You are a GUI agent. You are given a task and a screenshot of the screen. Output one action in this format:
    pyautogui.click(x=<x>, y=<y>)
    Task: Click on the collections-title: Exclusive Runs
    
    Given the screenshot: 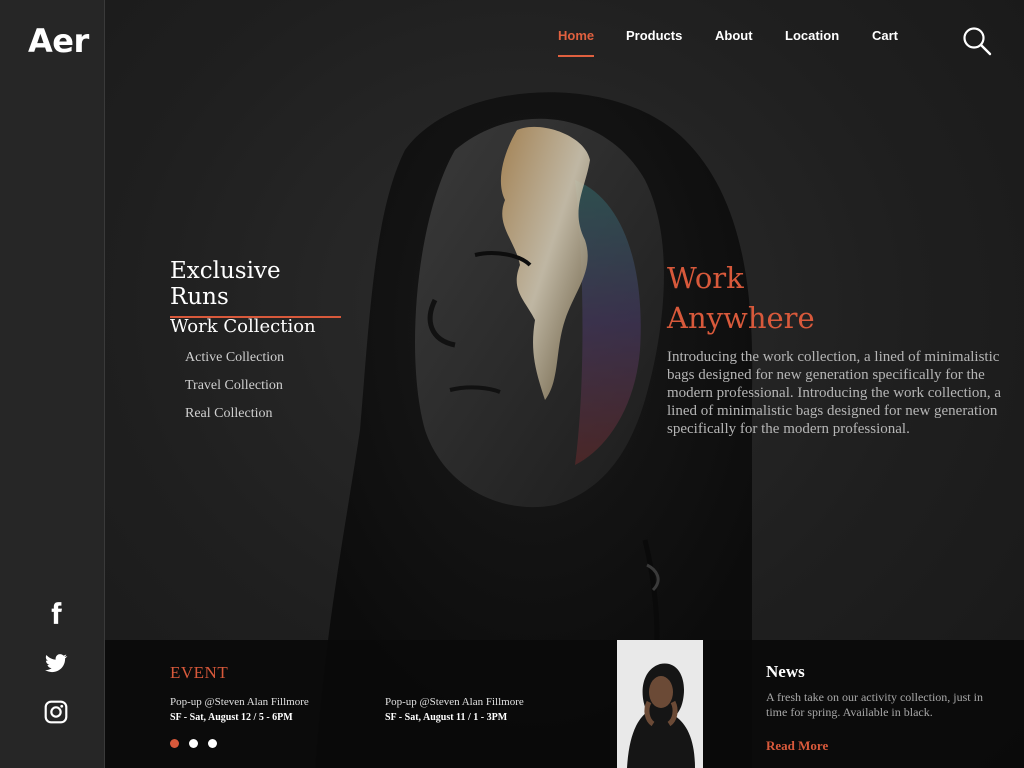 What is the action you would take?
    pyautogui.click(x=255, y=288)
    